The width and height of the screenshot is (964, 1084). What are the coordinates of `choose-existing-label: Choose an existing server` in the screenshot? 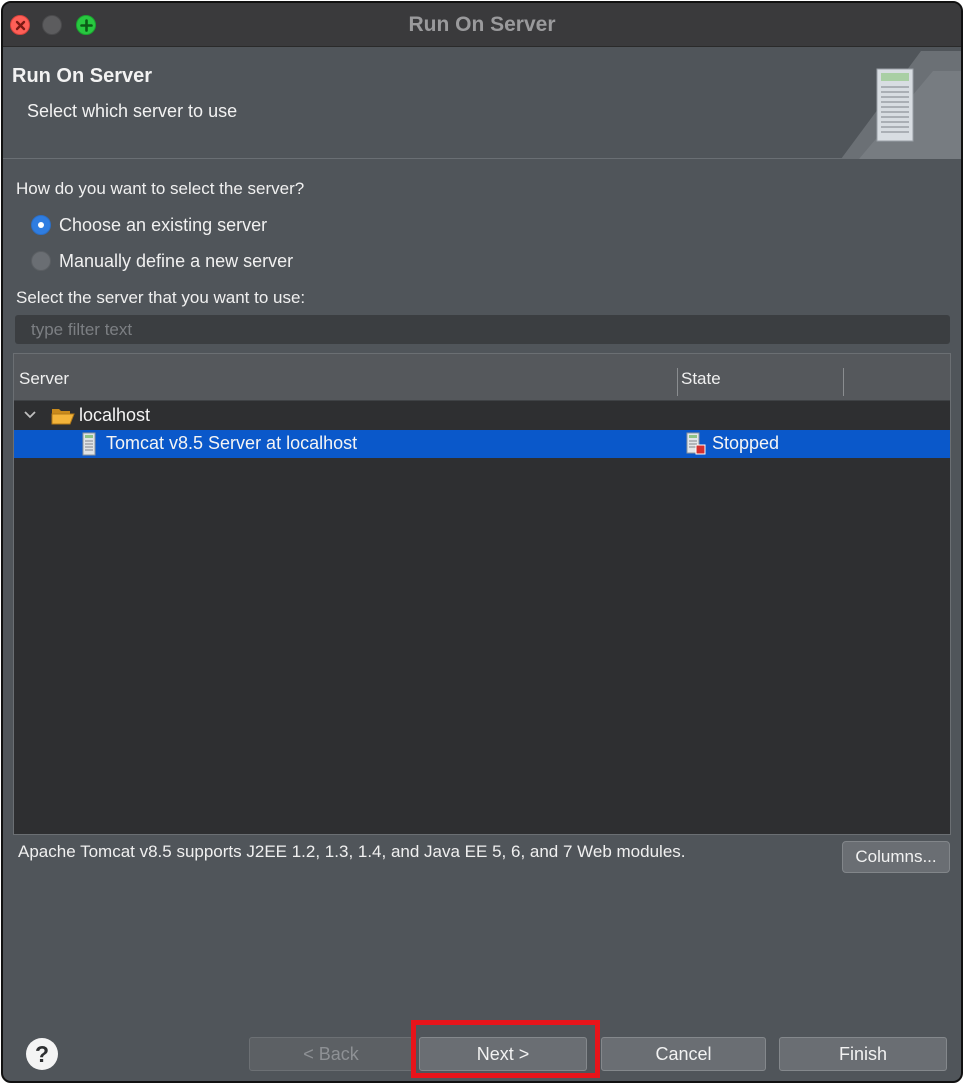 It's located at (163, 224).